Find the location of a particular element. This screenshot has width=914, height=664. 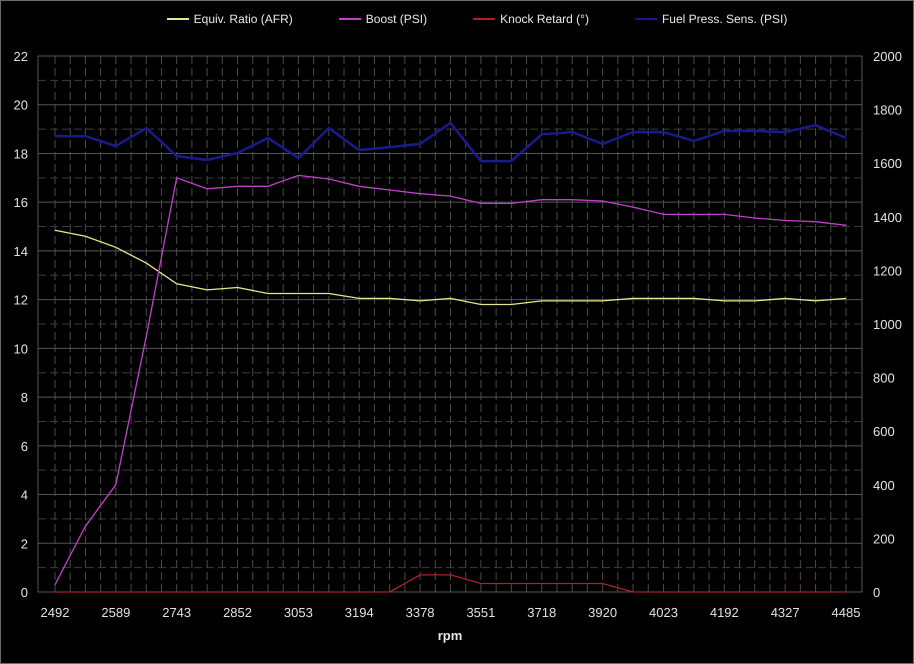

x-tick-label: 4192 is located at coordinates (724, 612).